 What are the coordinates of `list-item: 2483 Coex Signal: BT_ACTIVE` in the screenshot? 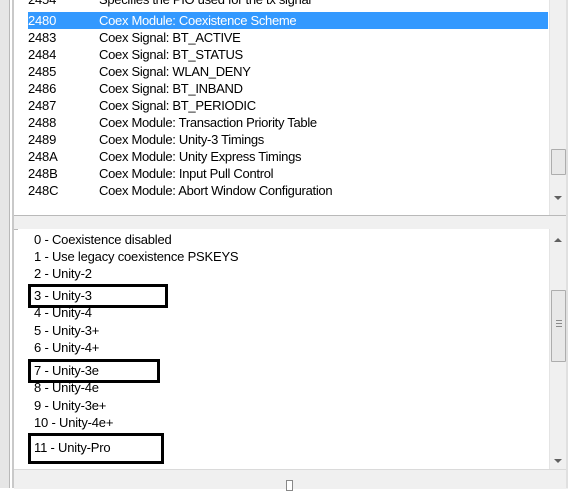 It's located at (288, 37).